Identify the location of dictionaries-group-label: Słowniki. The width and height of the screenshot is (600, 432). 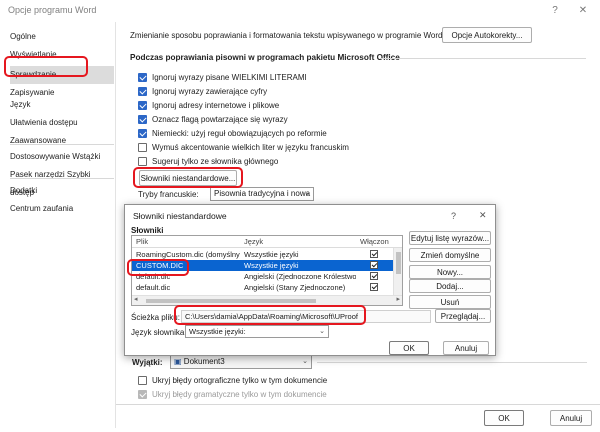
(147, 230).